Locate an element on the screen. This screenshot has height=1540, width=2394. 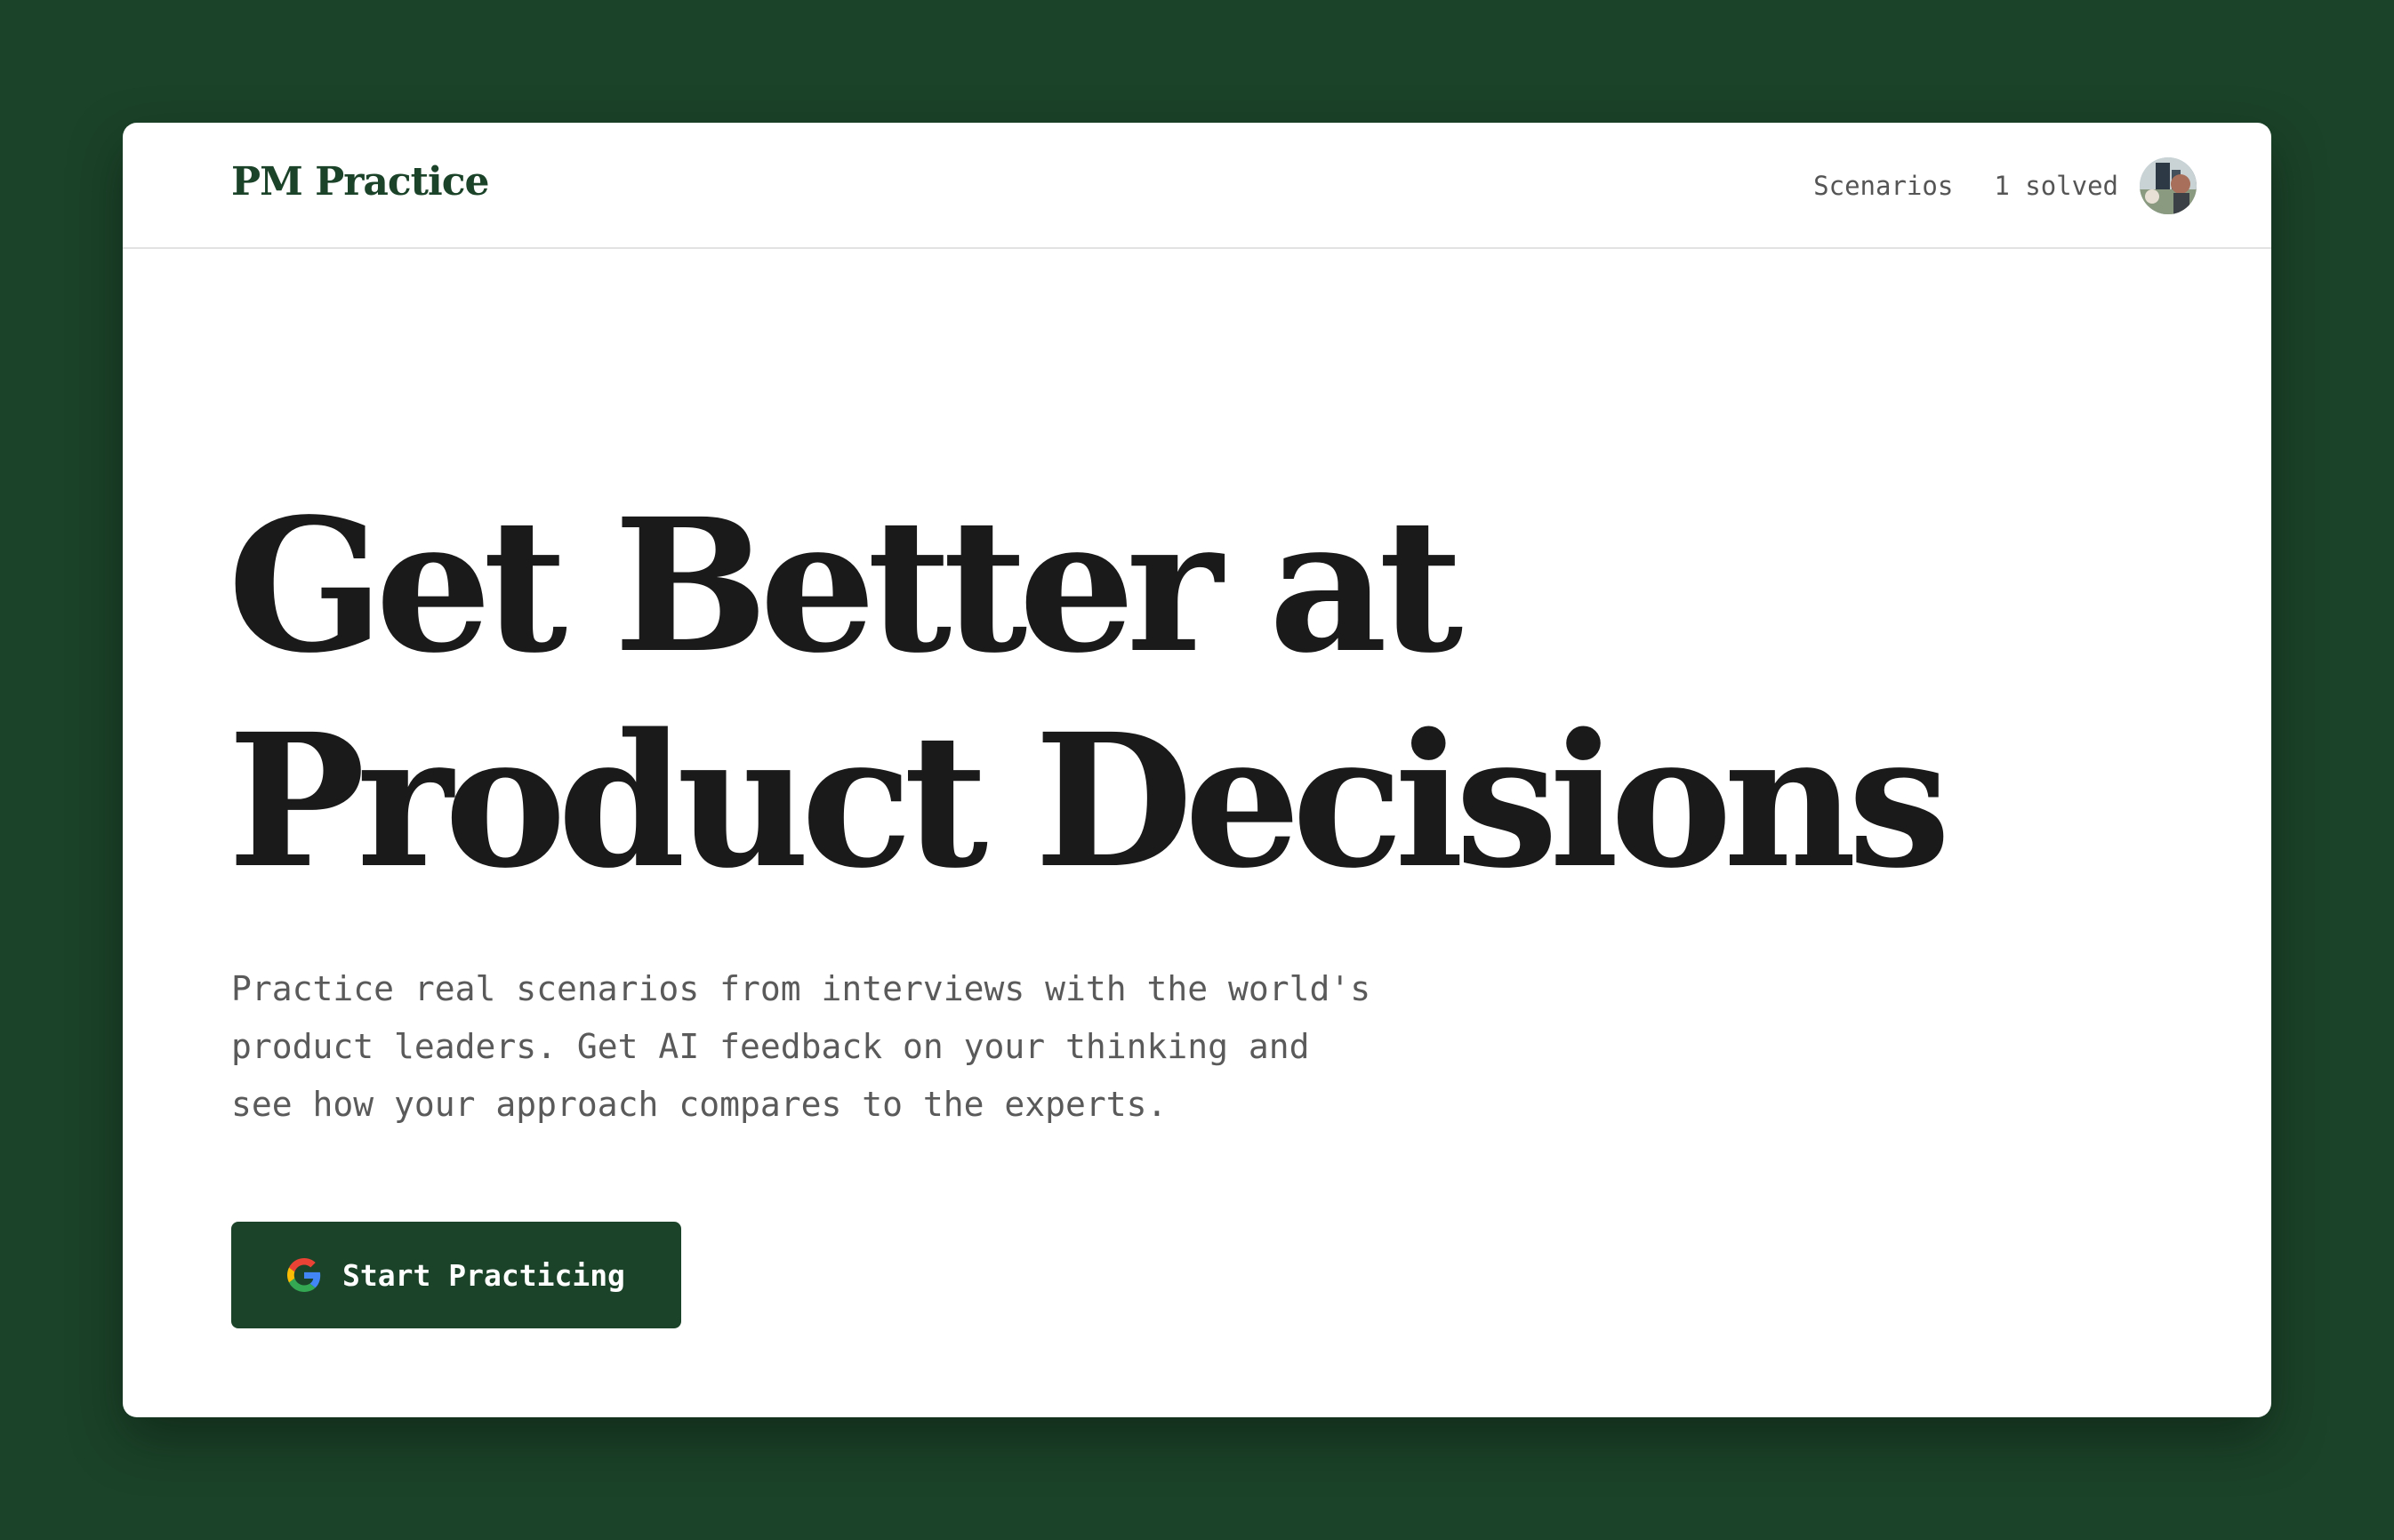
google-icon is located at coordinates (304, 1275).